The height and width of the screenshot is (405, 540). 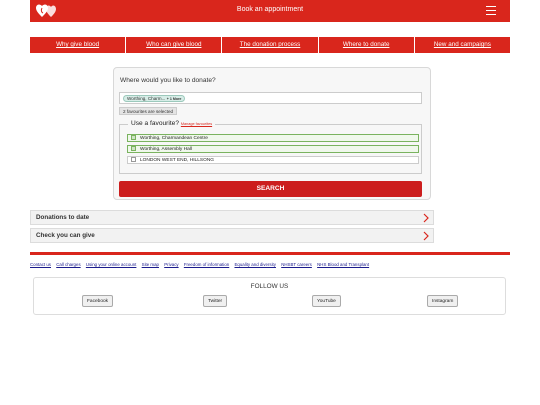 I want to click on hamburger-menu-icon, so click(x=491, y=10).